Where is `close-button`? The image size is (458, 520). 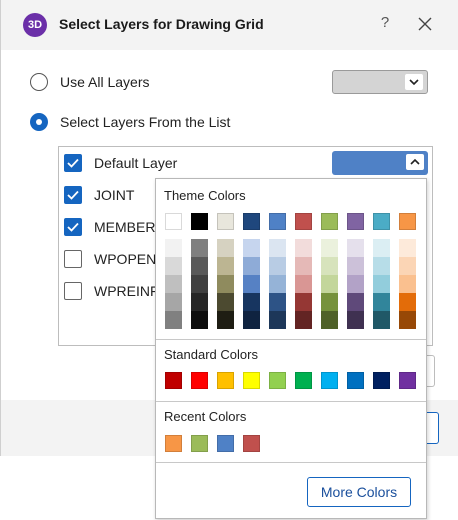
close-button is located at coordinates (425, 24).